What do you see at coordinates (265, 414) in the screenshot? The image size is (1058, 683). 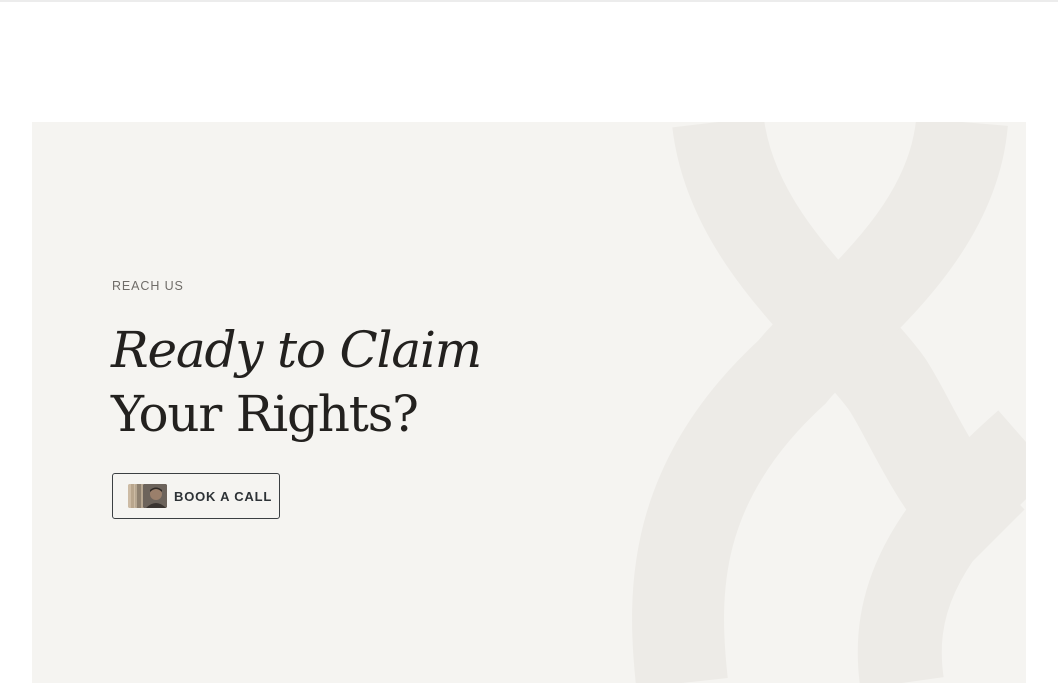 I see `heading-line-regular: Your Rights?` at bounding box center [265, 414].